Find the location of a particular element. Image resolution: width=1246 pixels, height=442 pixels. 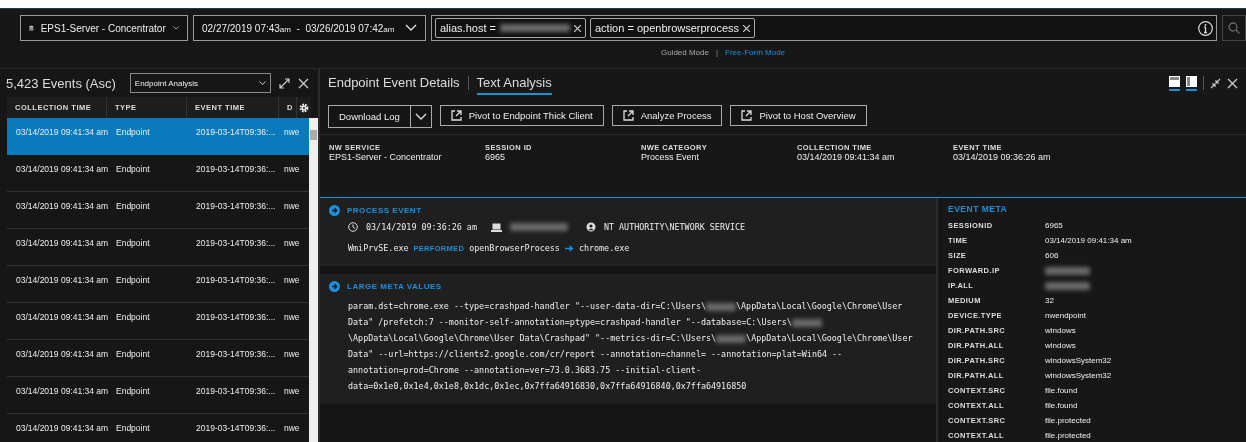

source-process: WmiPrvSE.exe is located at coordinates (378, 248).